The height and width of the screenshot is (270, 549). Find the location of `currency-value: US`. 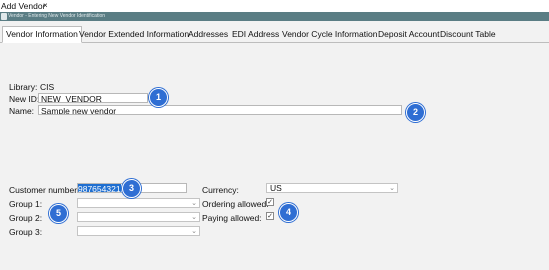

currency-value: US is located at coordinates (276, 188).